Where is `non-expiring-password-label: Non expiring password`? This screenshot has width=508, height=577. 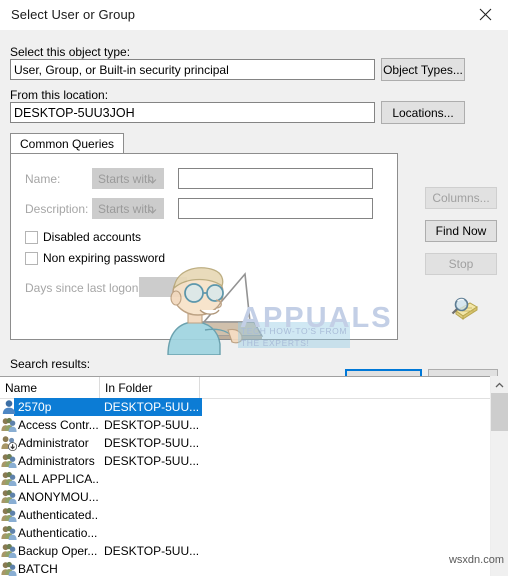
non-expiring-password-label: Non expiring password is located at coordinates (104, 258).